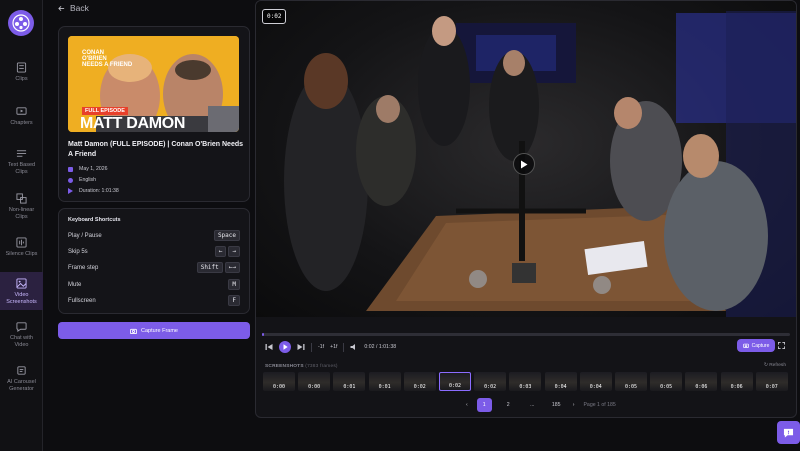  Describe the element at coordinates (21, 118) in the screenshot. I see `sidebar-item-chapters: Chapters` at that location.